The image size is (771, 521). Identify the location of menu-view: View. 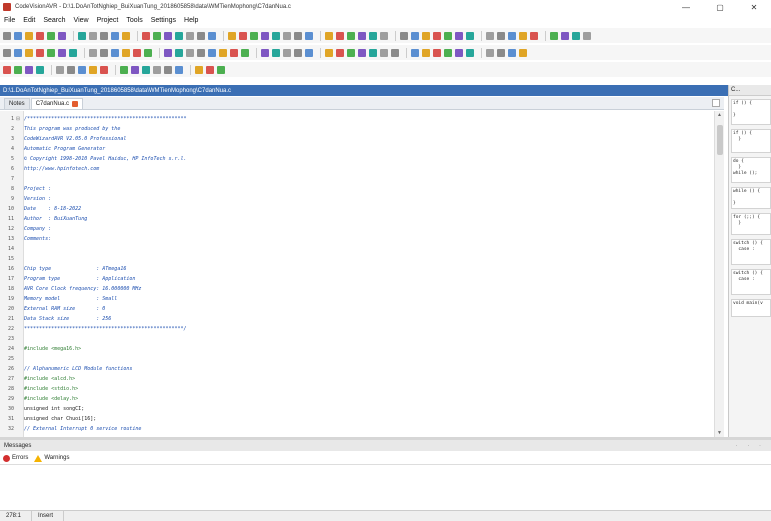
(81, 20).